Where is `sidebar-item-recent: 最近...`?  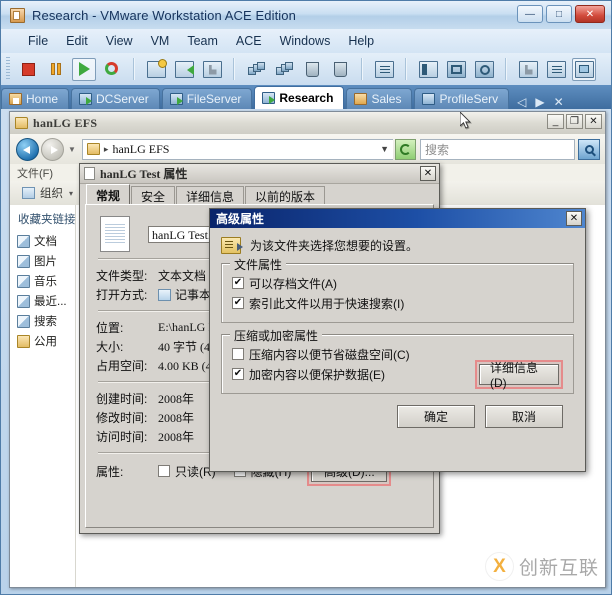
sidebar-item-recent: 最近... is located at coordinates (42, 301).